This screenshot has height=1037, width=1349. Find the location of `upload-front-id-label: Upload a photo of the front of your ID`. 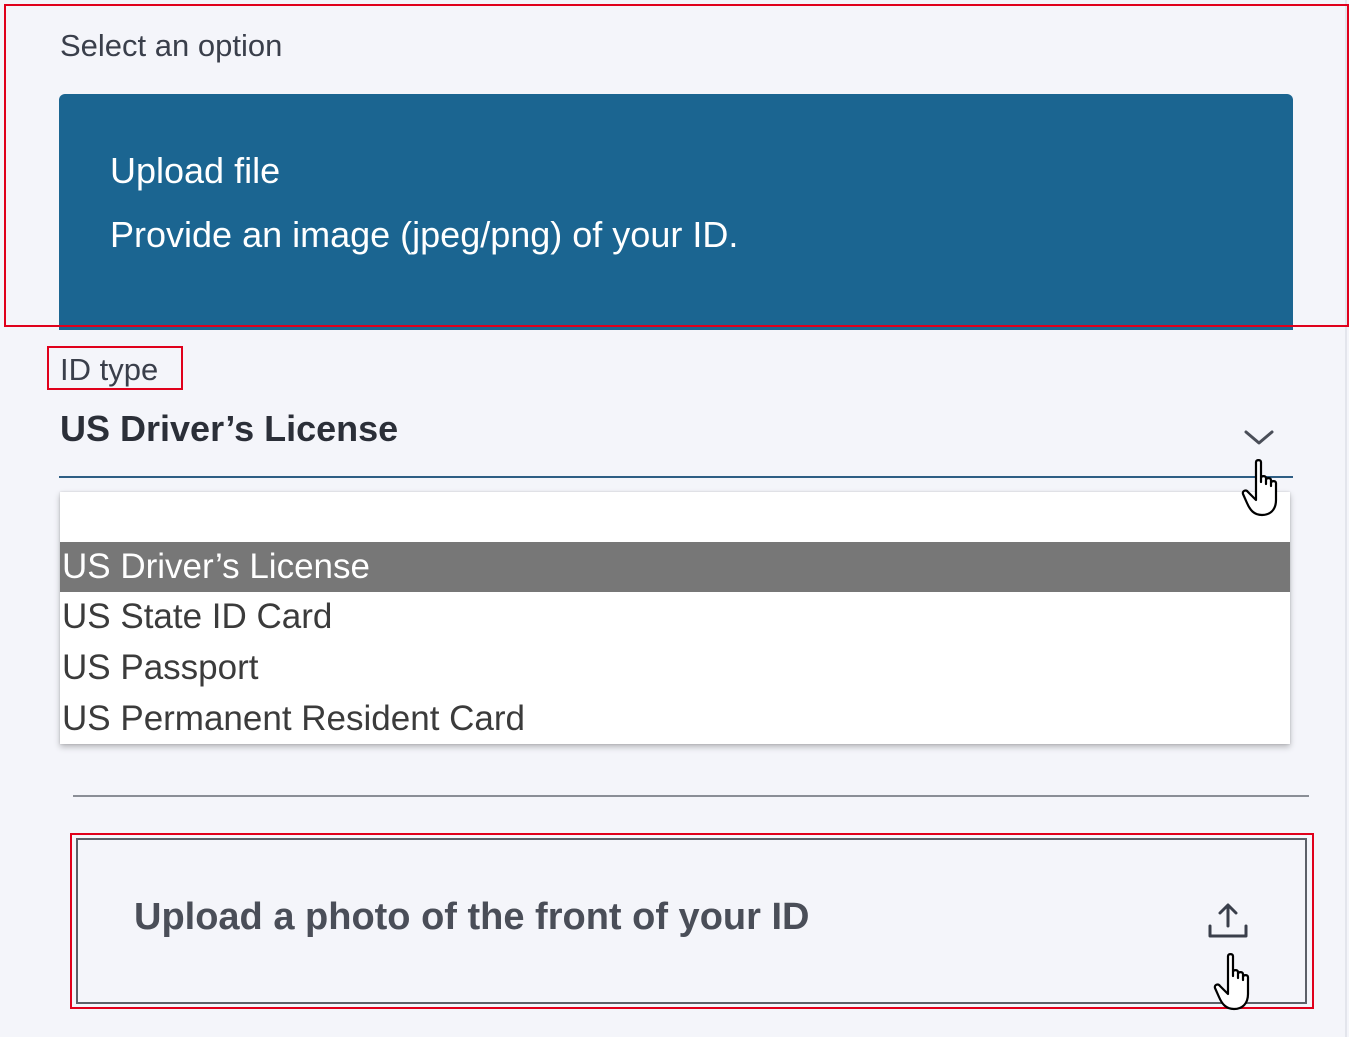

upload-front-id-label: Upload a photo of the front of your ID is located at coordinates (472, 917).